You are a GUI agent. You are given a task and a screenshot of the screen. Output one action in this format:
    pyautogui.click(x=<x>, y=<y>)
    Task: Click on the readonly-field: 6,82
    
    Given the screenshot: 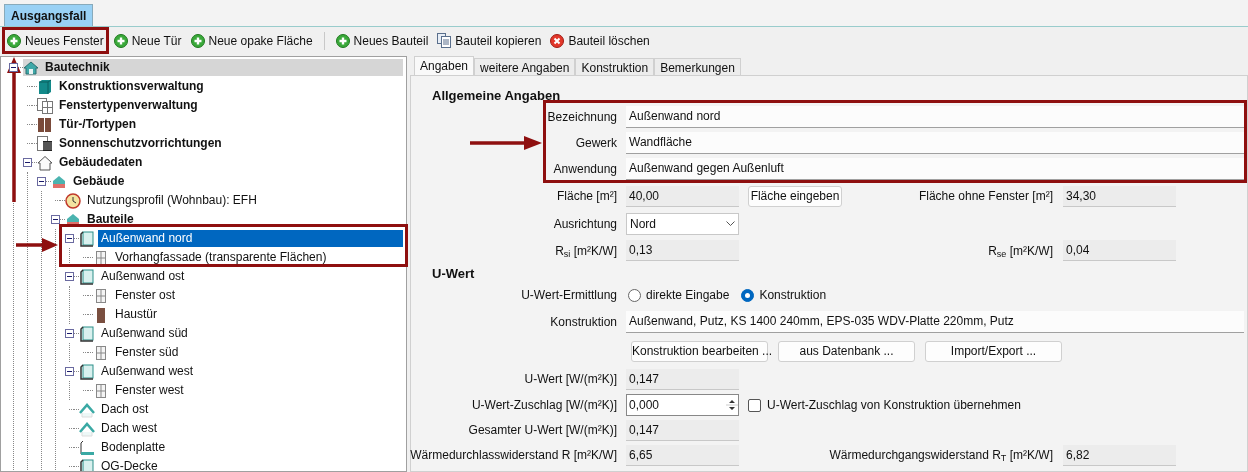 What is the action you would take?
    pyautogui.click(x=1119, y=455)
    